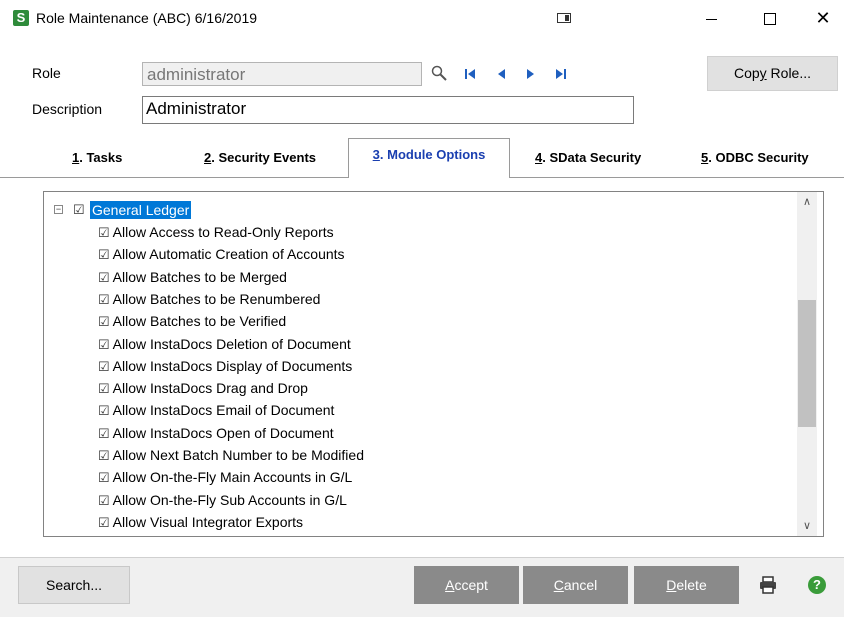  I want to click on maximize-button, so click(770, 18).